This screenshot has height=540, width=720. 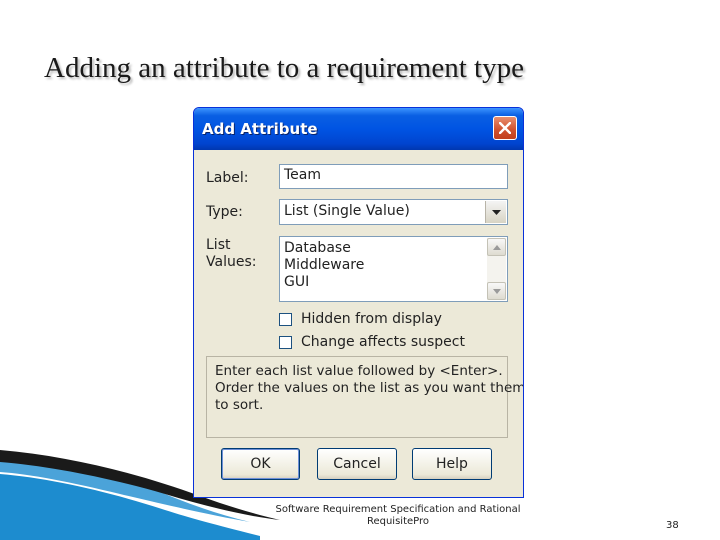 What do you see at coordinates (371, 319) in the screenshot?
I see `hidden-from-display-label: Hidden from display` at bounding box center [371, 319].